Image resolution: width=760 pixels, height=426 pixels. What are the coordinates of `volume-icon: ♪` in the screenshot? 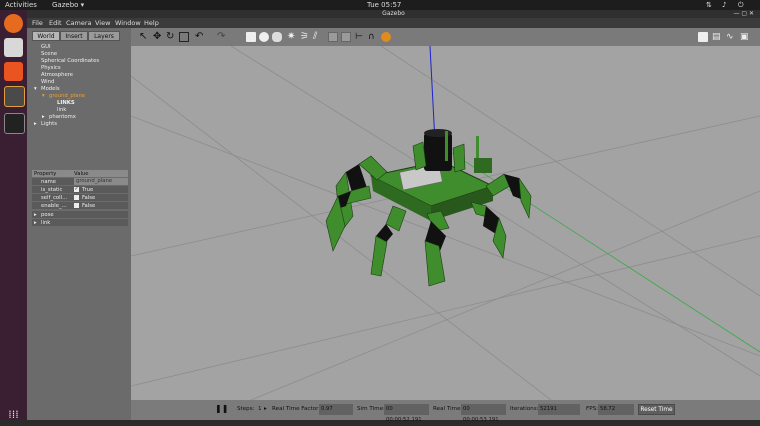 It's located at (724, 5).